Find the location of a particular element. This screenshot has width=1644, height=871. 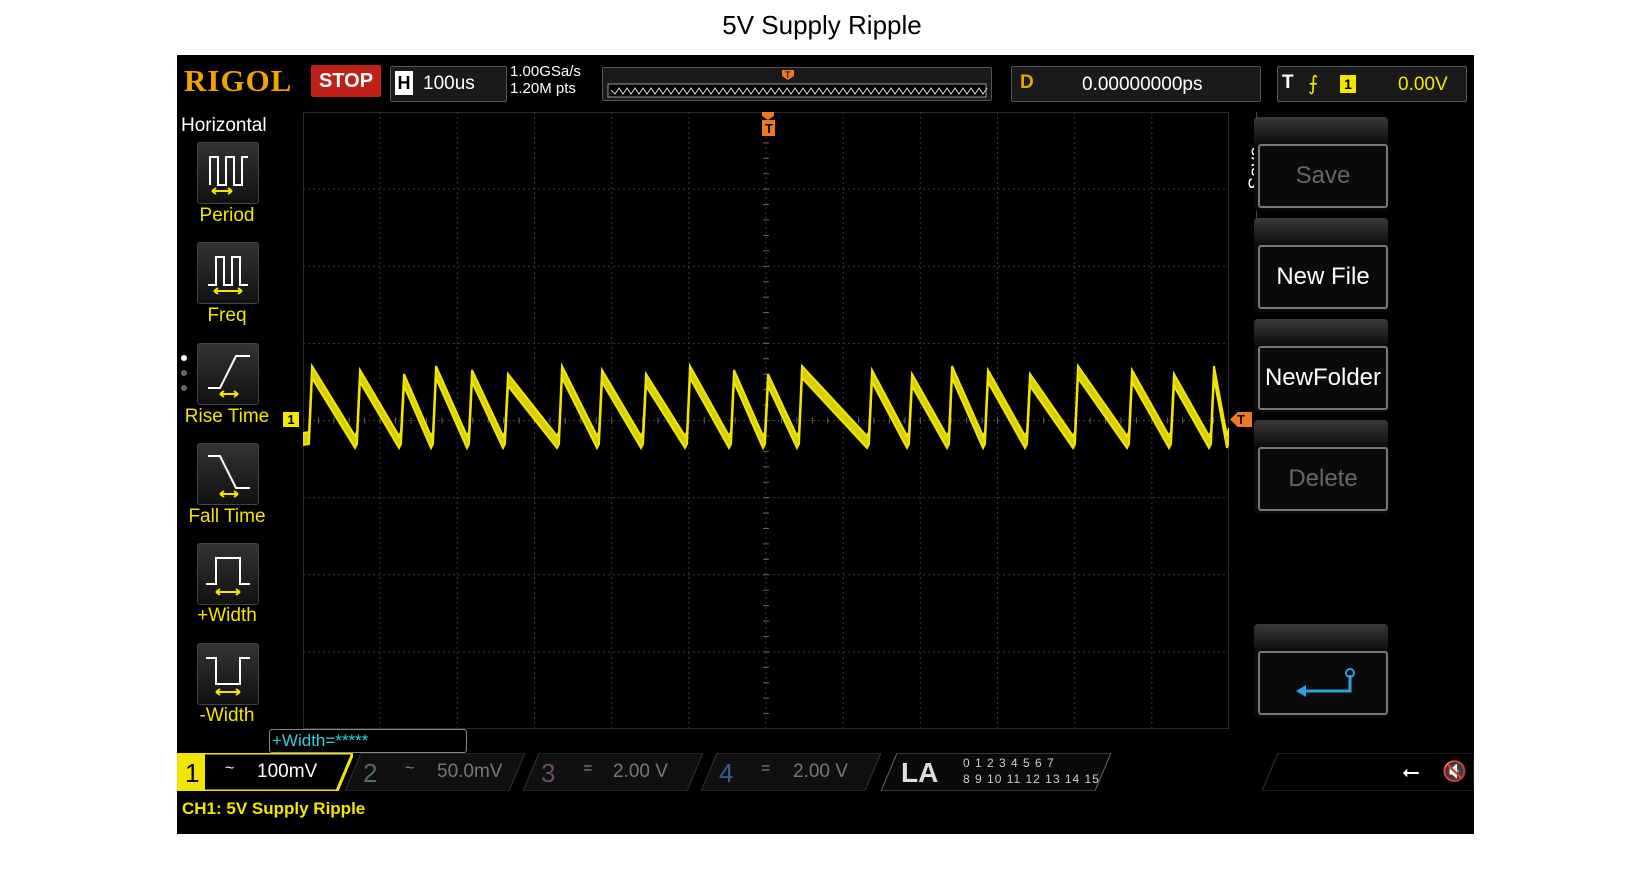

negative-width-icon is located at coordinates (228, 676).